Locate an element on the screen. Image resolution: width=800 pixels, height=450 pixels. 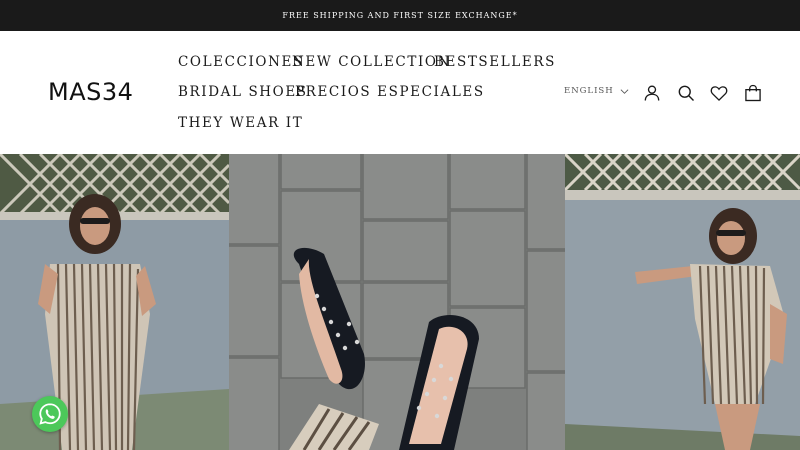
nav-item-bestsellers: BESTSELLERS is located at coordinates (495, 62).